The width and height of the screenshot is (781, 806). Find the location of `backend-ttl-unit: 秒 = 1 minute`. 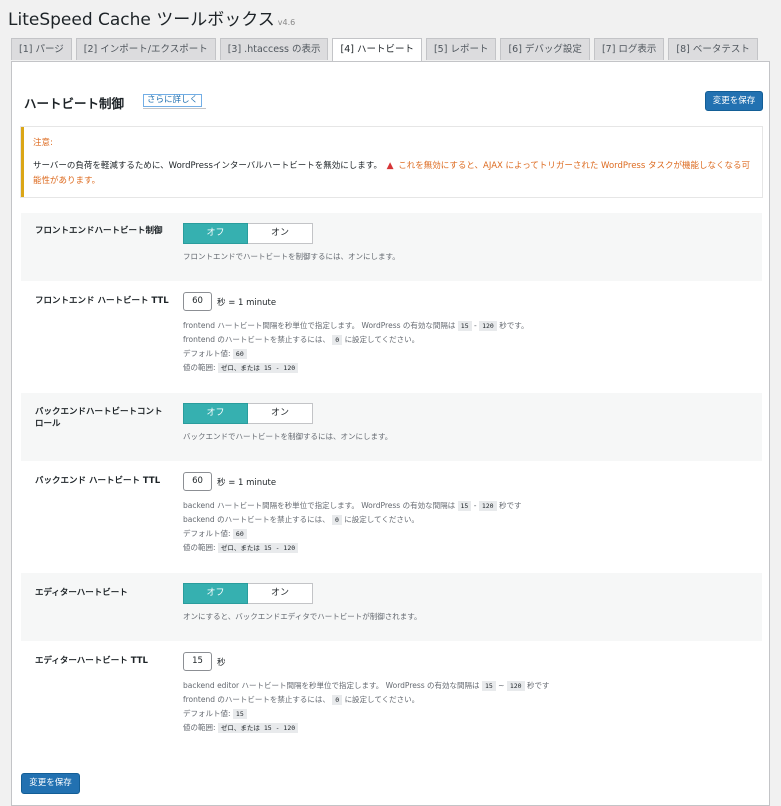

backend-ttl-unit: 秒 = 1 minute is located at coordinates (247, 482).